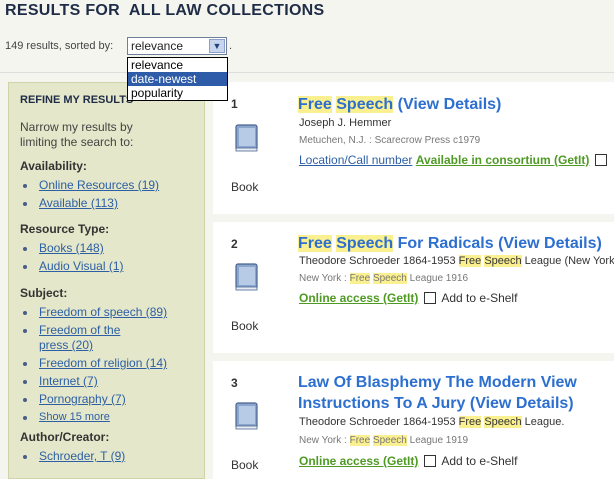  What do you see at coordinates (65, 437) in the screenshot?
I see `facet-heading: Author/Creator:` at bounding box center [65, 437].